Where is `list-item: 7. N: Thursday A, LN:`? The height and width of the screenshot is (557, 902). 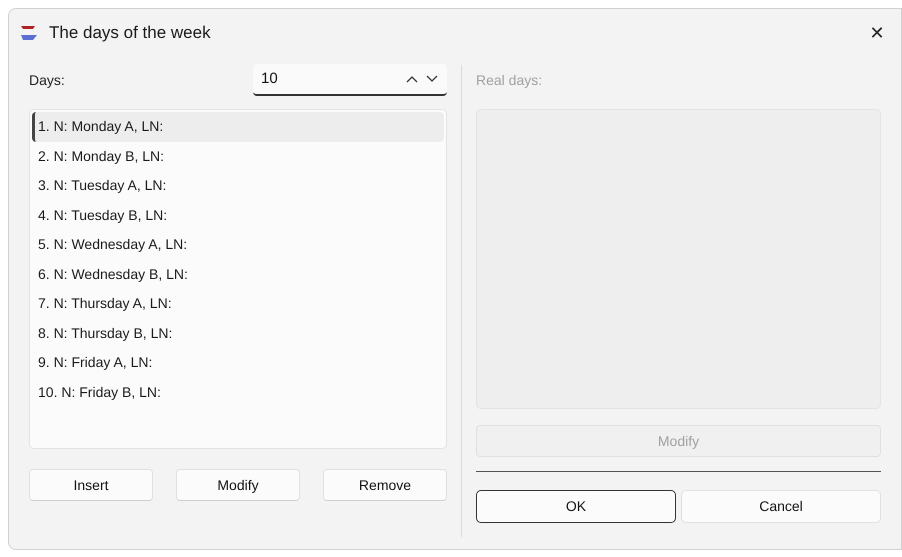
list-item: 7. N: Thursday A, LN: is located at coordinates (238, 303).